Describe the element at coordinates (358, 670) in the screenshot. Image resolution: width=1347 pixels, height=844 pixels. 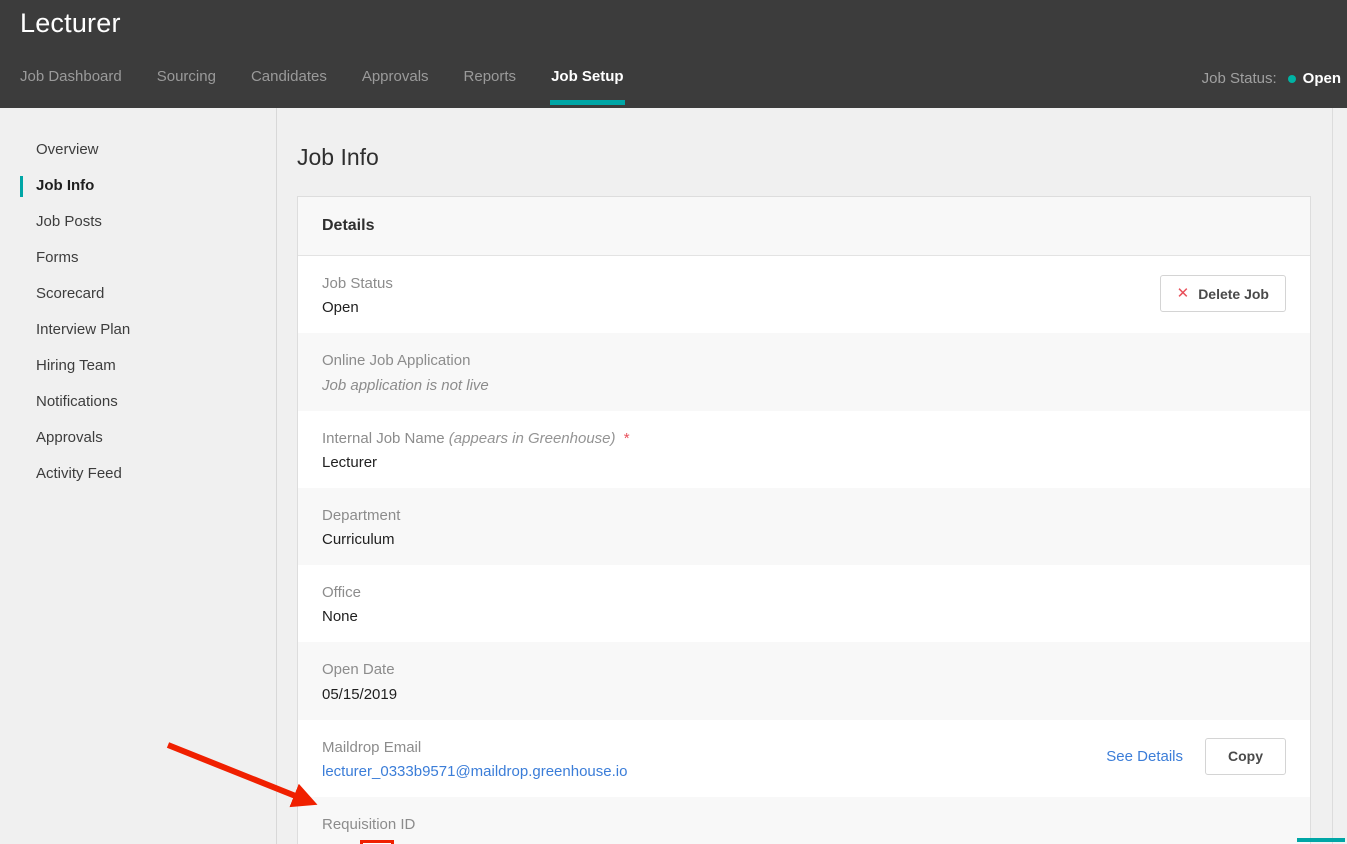
I see `field-label-open-date: Open Date` at that location.